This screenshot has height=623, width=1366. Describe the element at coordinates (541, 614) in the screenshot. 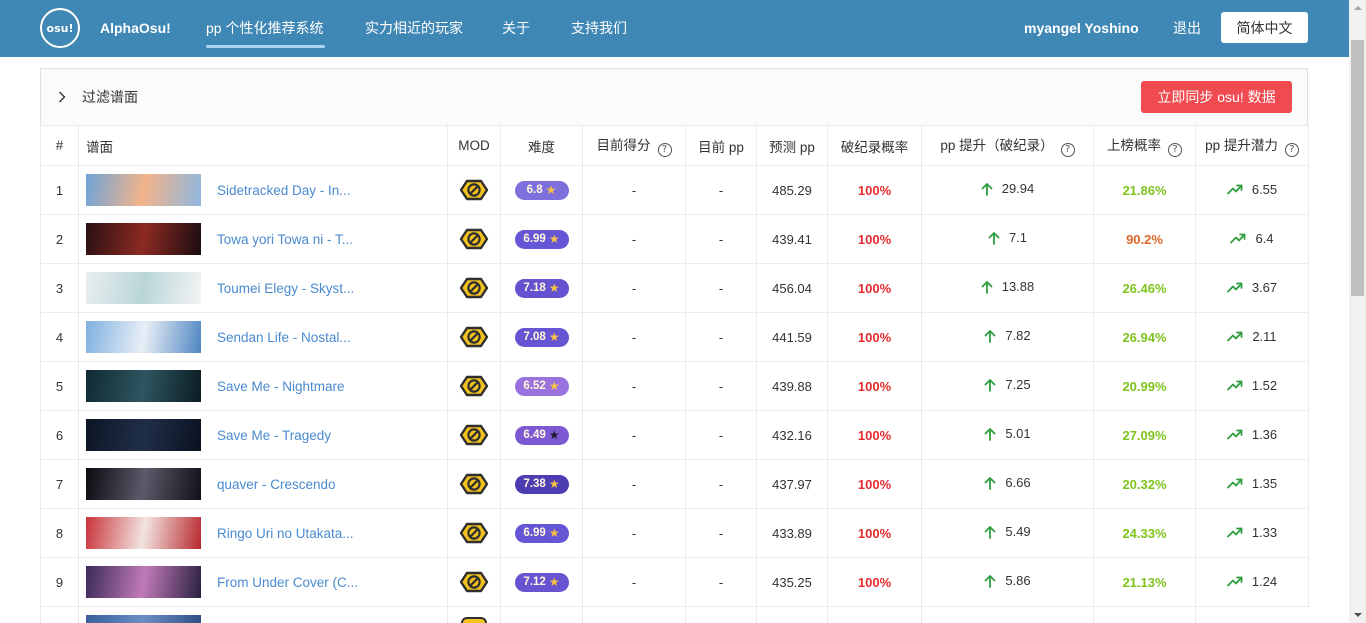

I see `difficulty-cell` at that location.